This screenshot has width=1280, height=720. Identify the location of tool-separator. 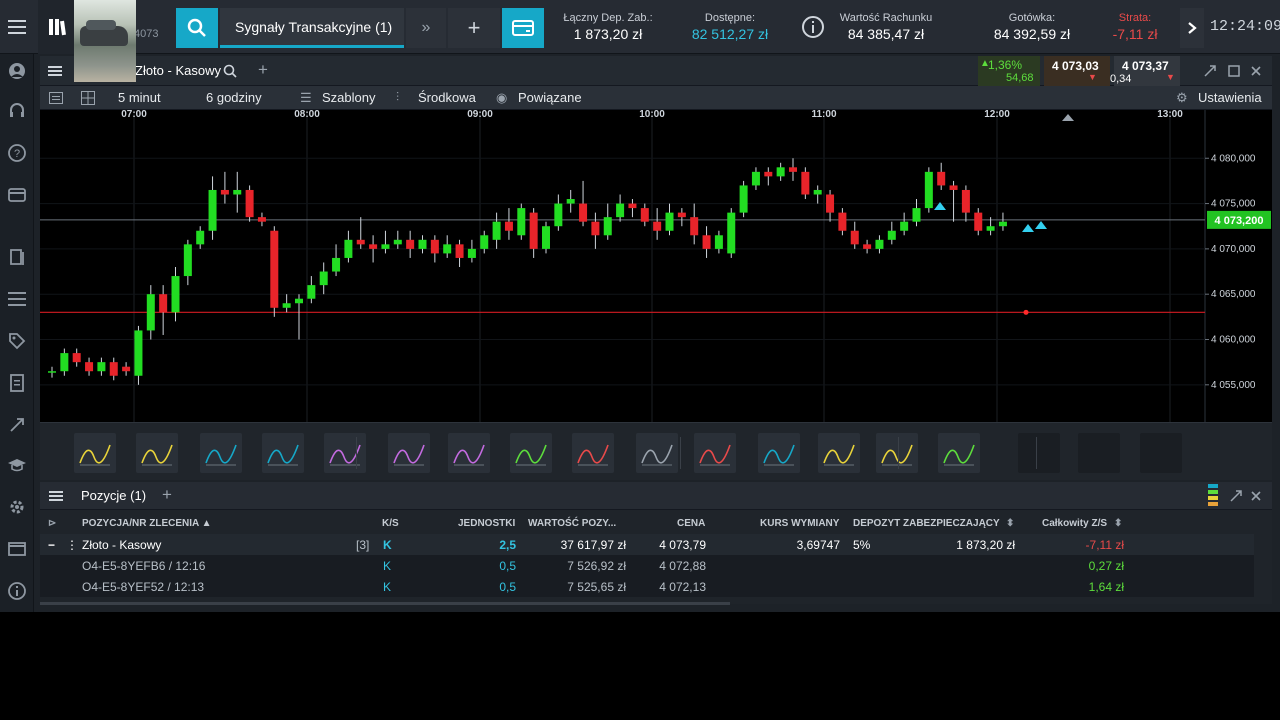
(898, 453).